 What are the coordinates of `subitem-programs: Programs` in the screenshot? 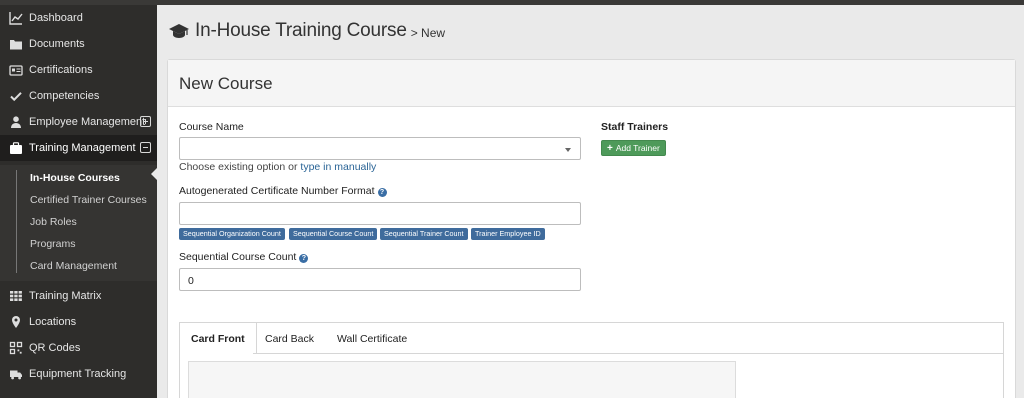 It's located at (53, 244).